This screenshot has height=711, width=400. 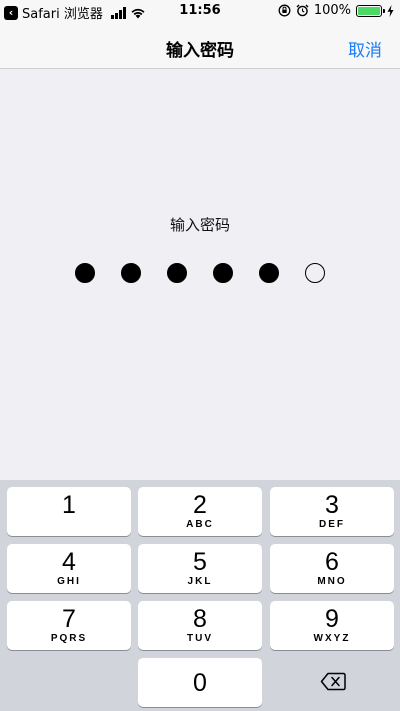 I want to click on passcode-dots, so click(x=200, y=273).